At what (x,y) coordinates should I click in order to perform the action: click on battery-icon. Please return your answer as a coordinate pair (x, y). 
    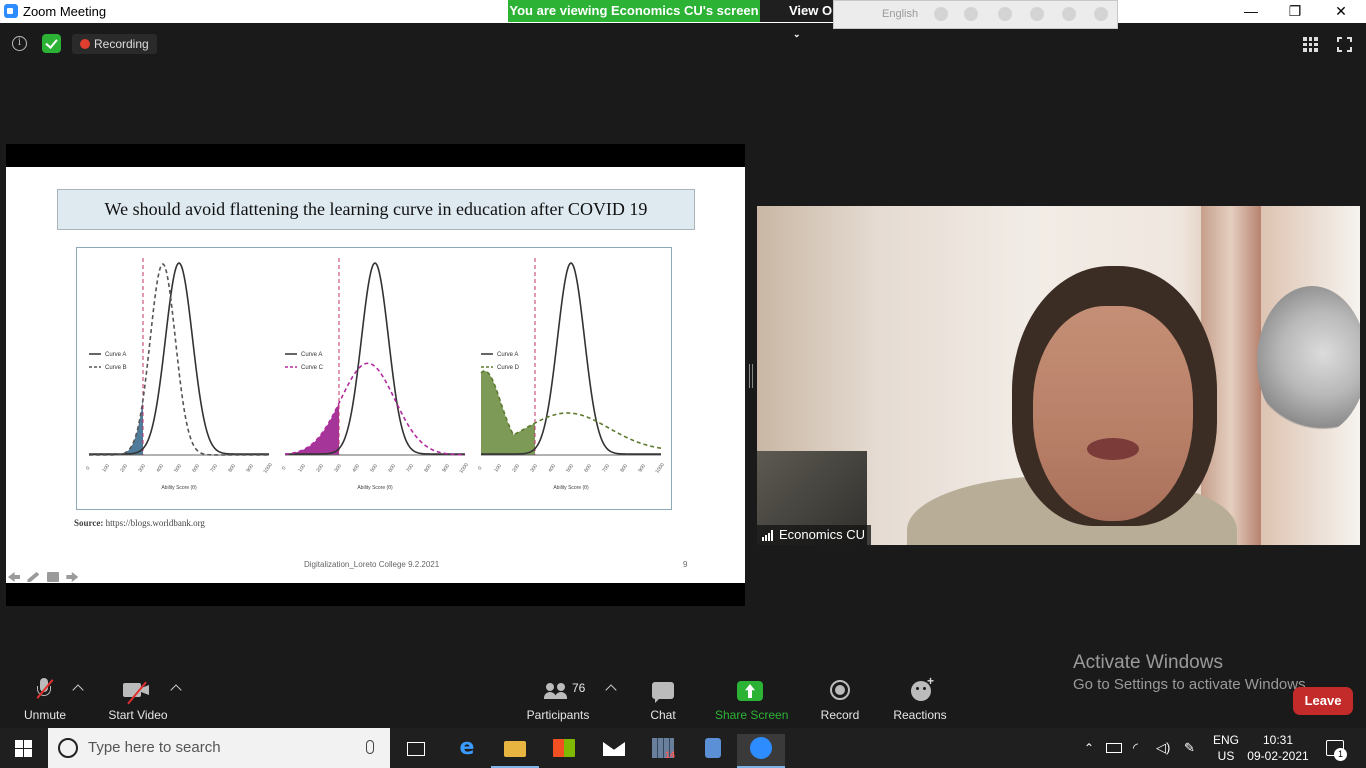
    Looking at the image, I should click on (1114, 748).